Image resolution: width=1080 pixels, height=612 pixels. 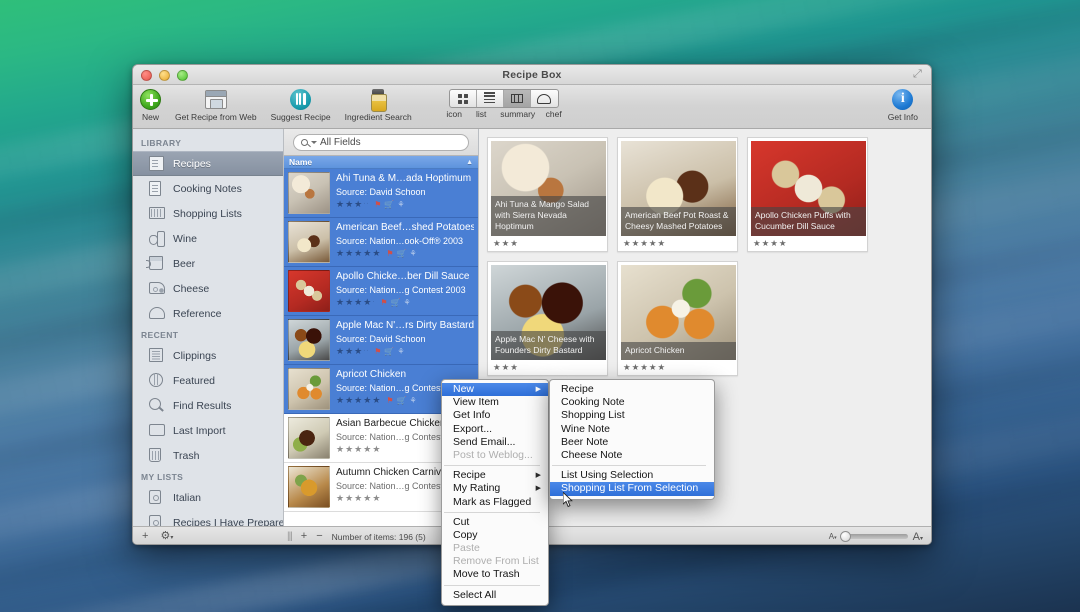 What do you see at coordinates (495, 502) in the screenshot?
I see `menu-item: Mark as Flagged` at bounding box center [495, 502].